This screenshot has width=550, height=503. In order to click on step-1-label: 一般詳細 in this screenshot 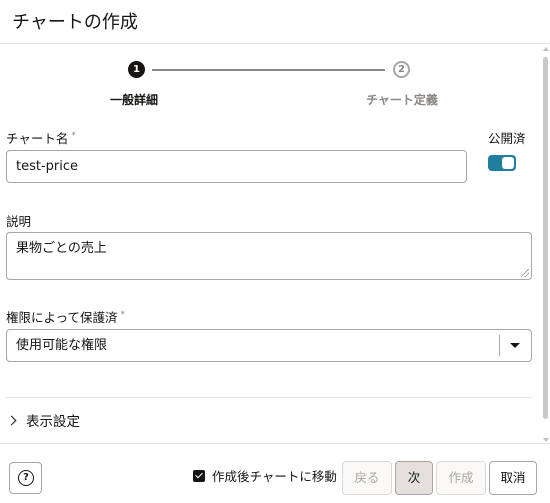, I will do `click(134, 99)`.